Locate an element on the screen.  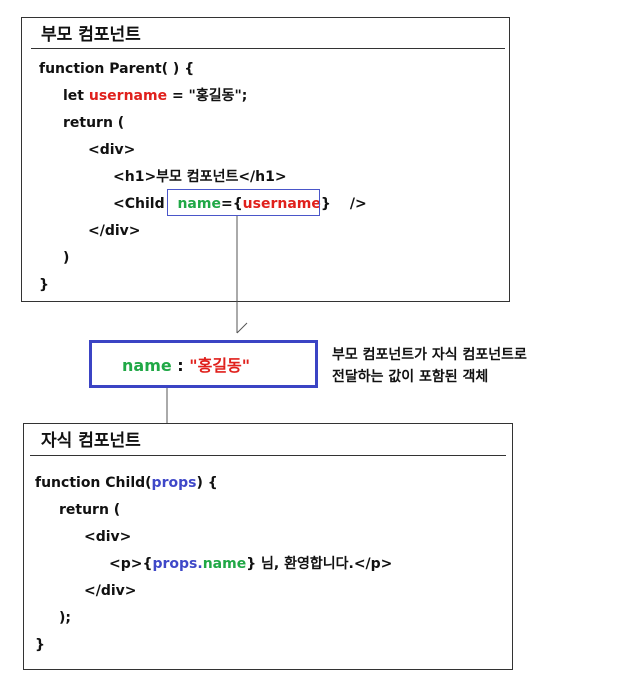
child-tag-open: <Child is located at coordinates (141, 204).